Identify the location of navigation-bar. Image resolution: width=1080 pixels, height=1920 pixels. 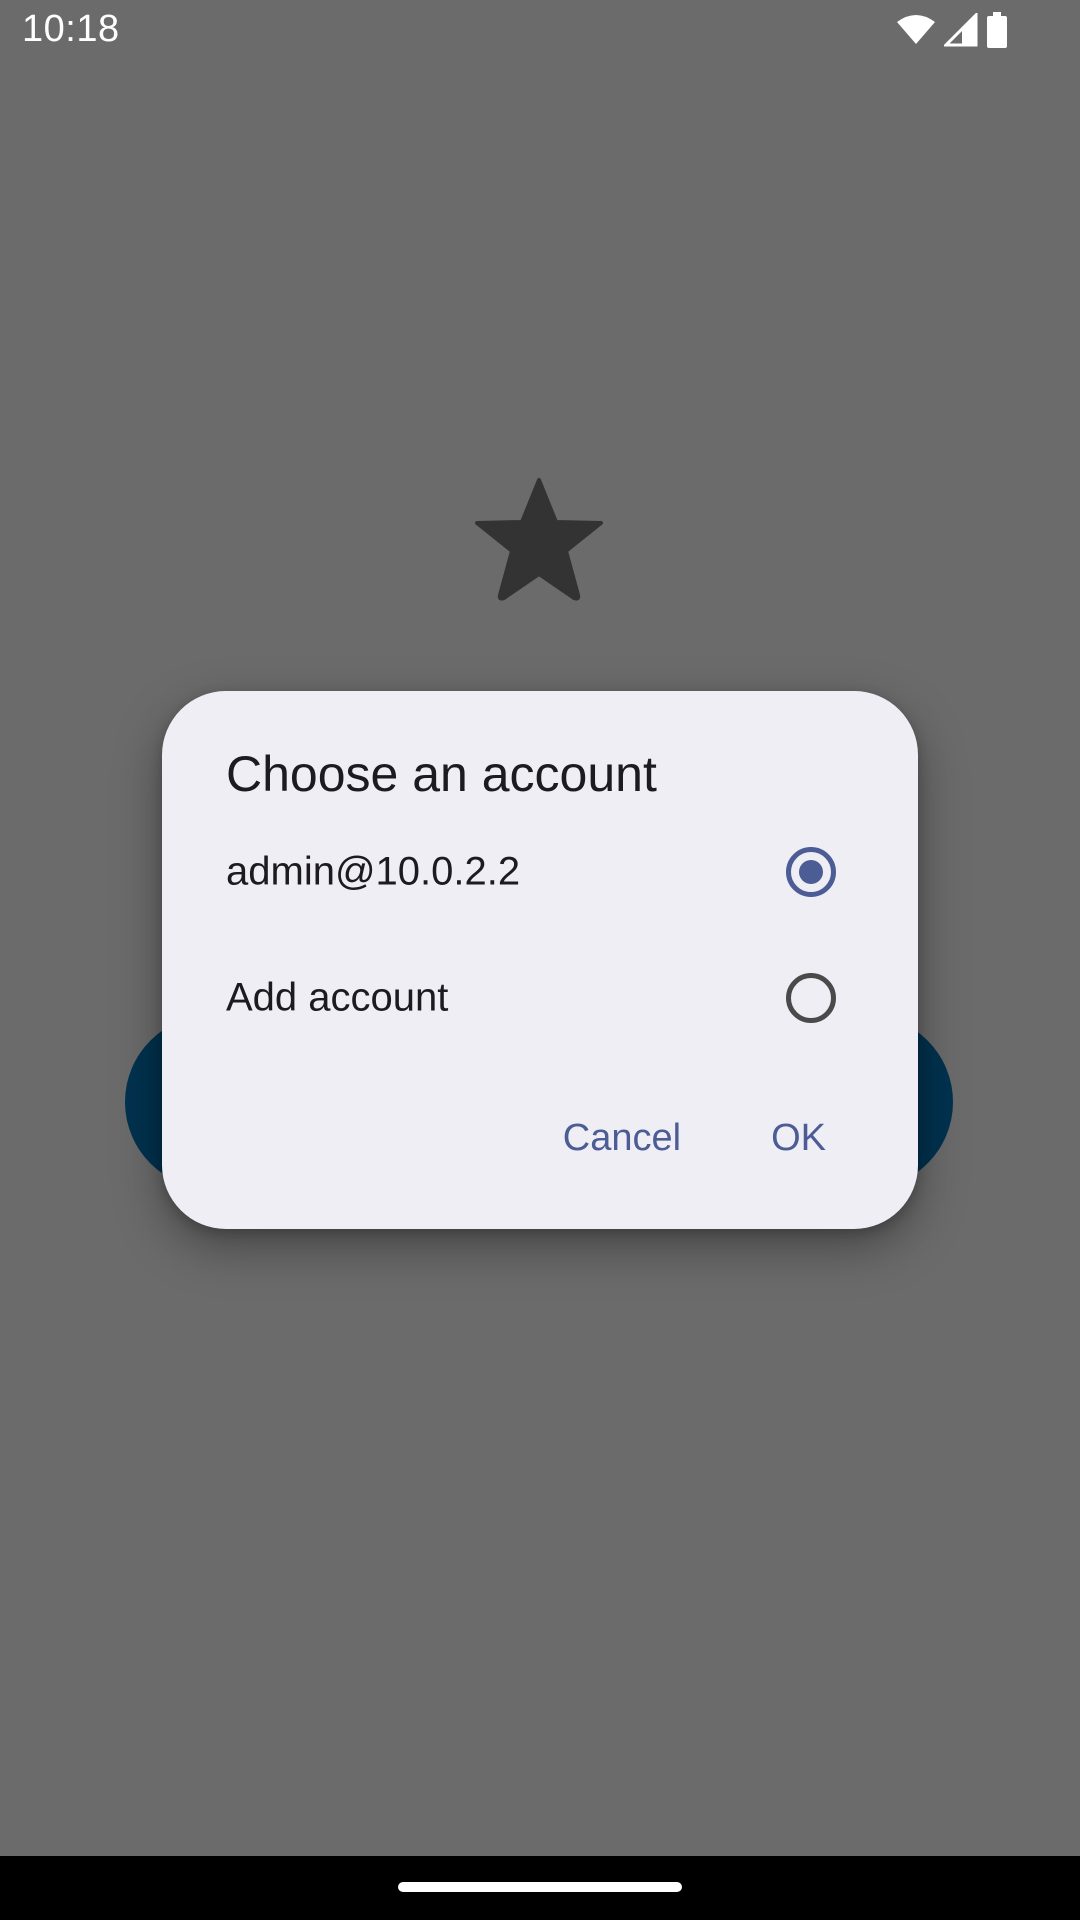
(540, 1888).